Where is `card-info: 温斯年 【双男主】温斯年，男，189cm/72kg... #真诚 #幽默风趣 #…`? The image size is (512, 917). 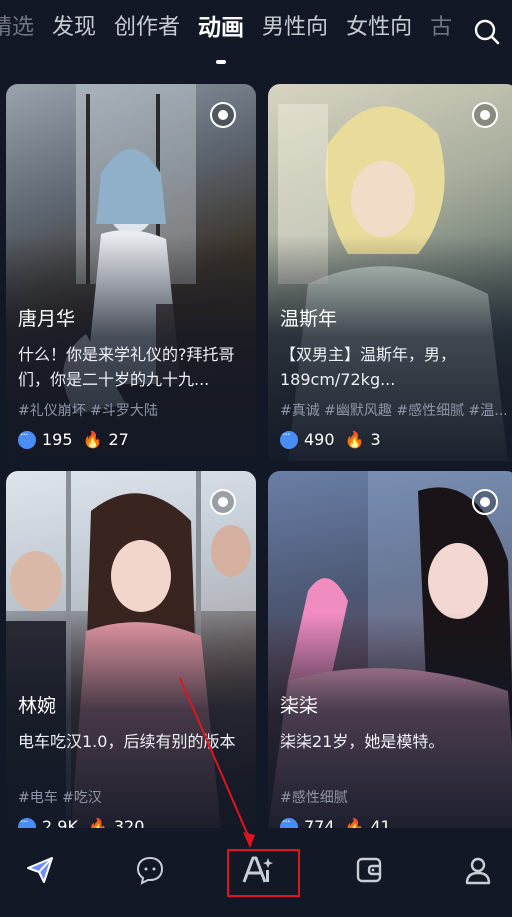
card-info: 温斯年 【双男主】温斯年，男，189cm/72kg... #真诚 #幽默风趣 #… is located at coordinates (394, 377).